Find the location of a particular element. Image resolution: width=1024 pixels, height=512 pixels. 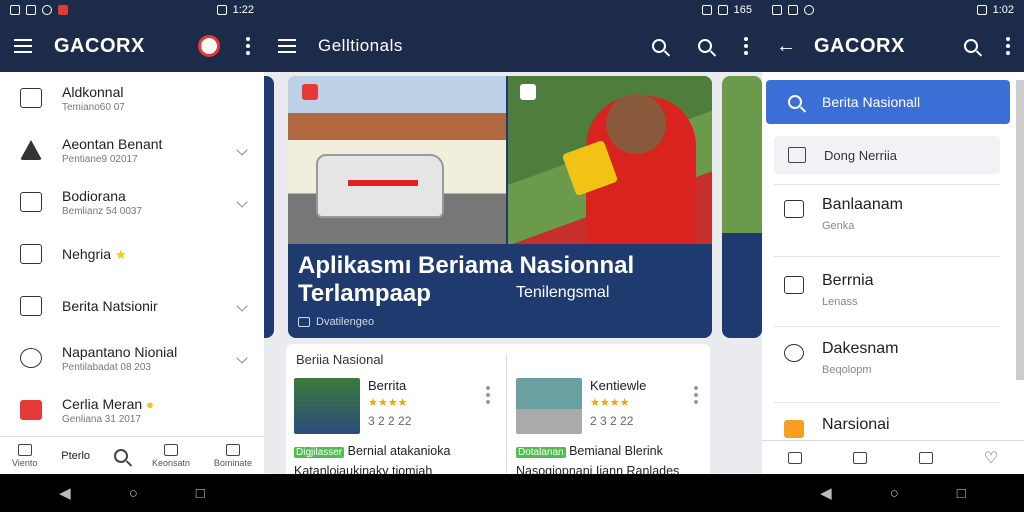

tab-label: Keonsatn is located at coordinates (170, 462).